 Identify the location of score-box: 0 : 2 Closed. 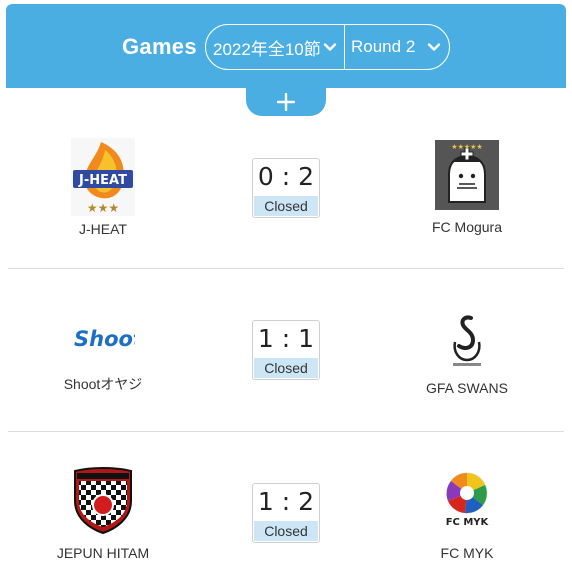
(286, 188).